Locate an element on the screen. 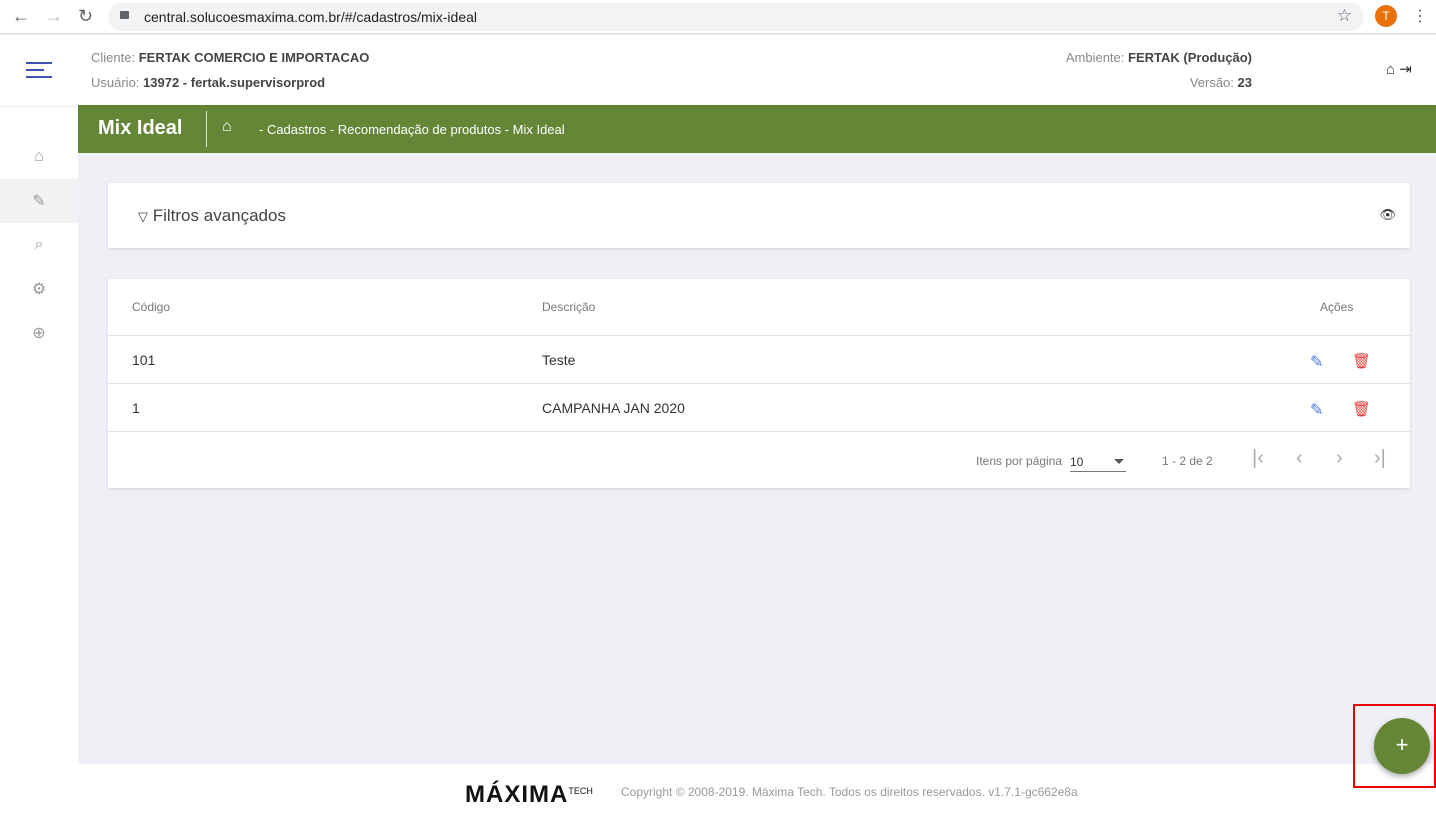  ambiente-info: Ambiente: FERTAK (Produção) is located at coordinates (1158, 57).